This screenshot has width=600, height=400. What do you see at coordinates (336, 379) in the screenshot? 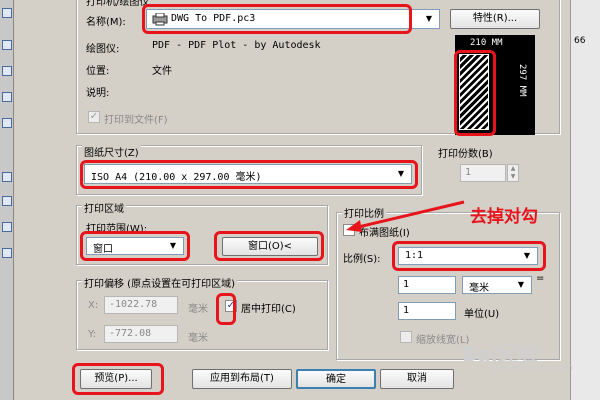
I see `ok-button: 确定` at bounding box center [336, 379].